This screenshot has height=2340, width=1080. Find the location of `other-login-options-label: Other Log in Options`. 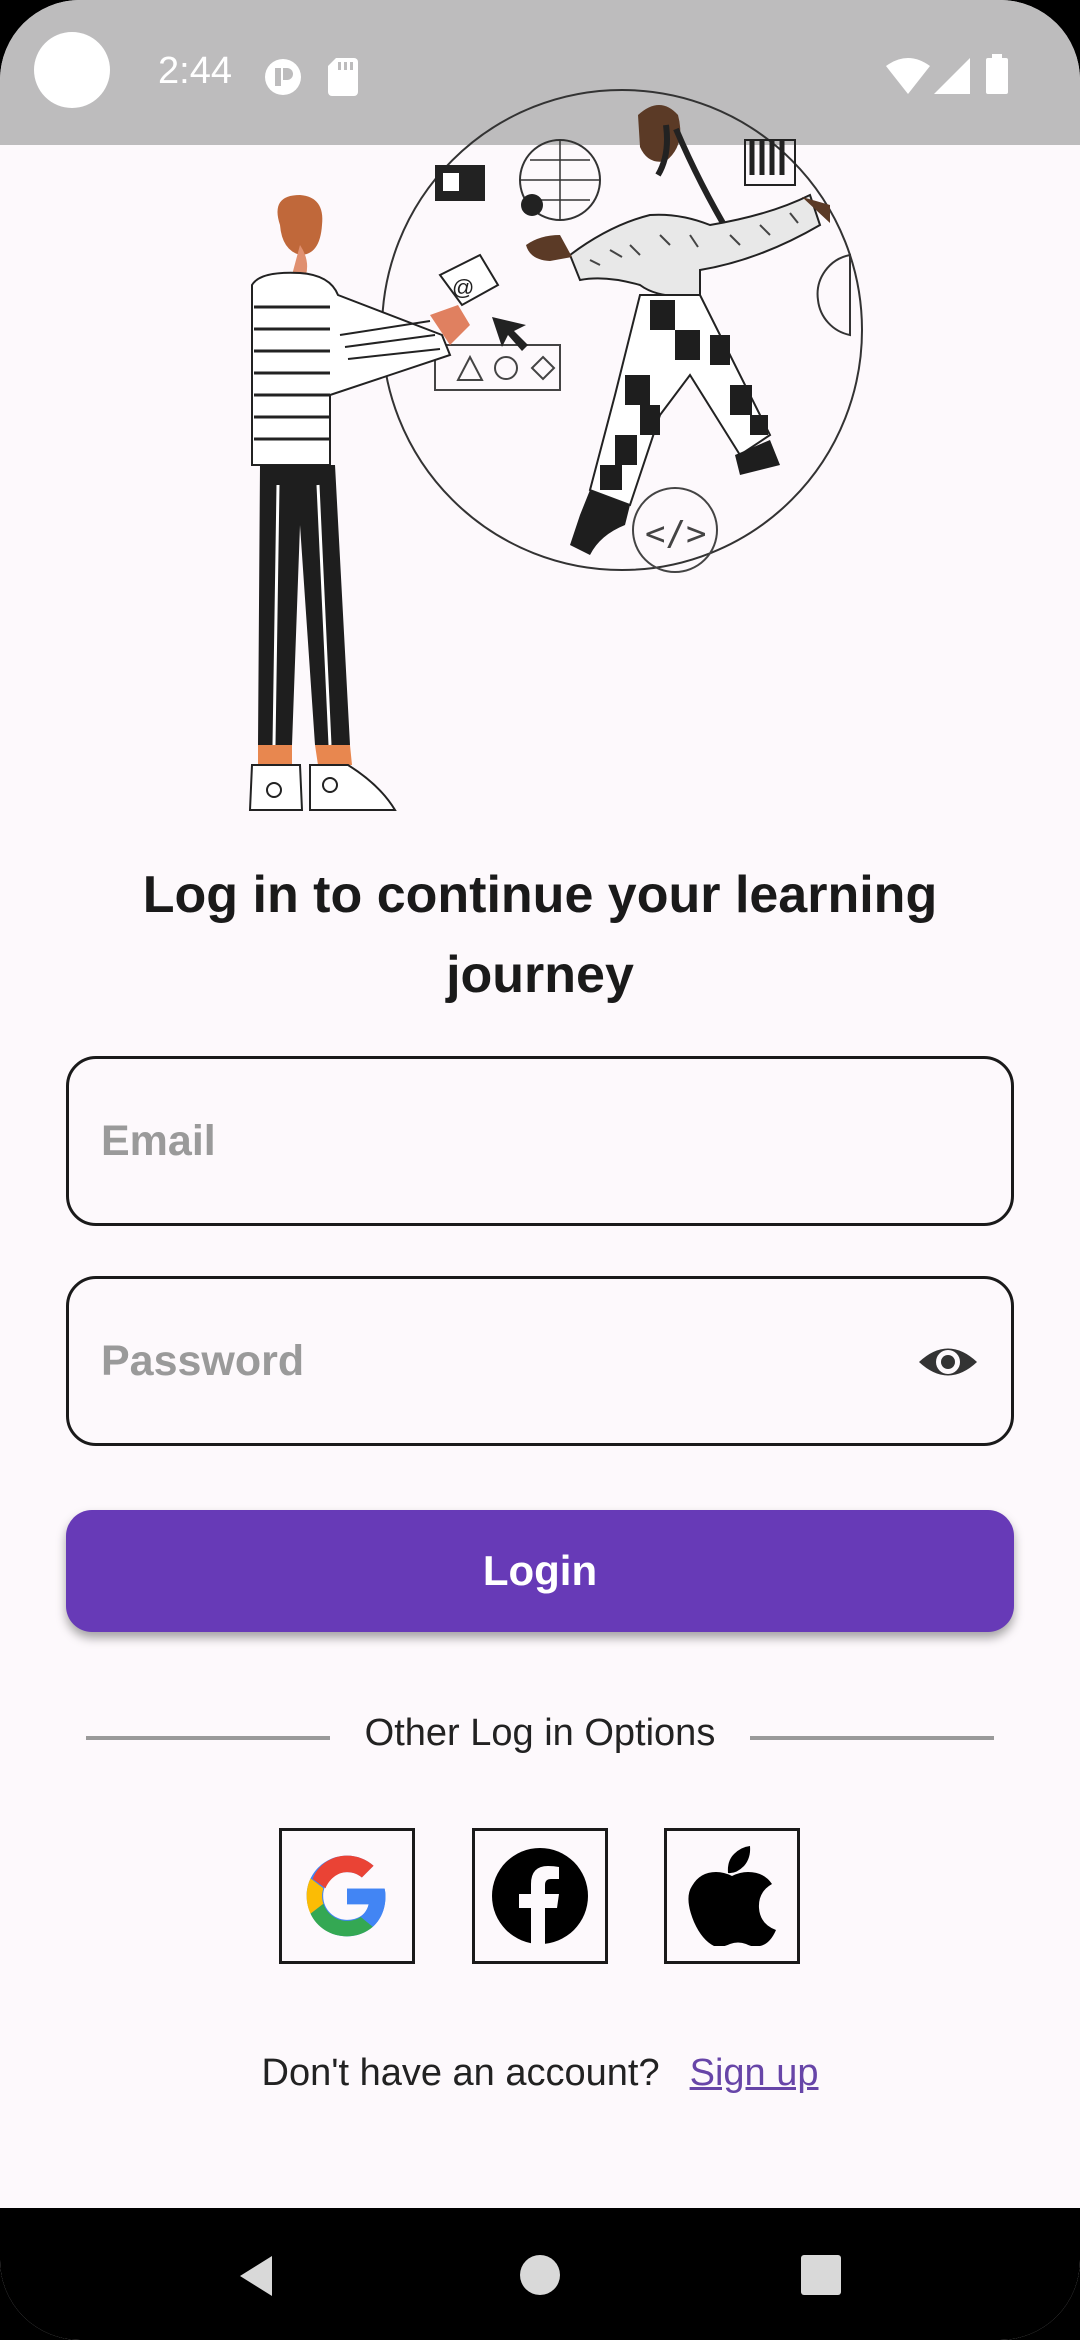

other-login-options-label: Other Log in Options is located at coordinates (540, 1733).